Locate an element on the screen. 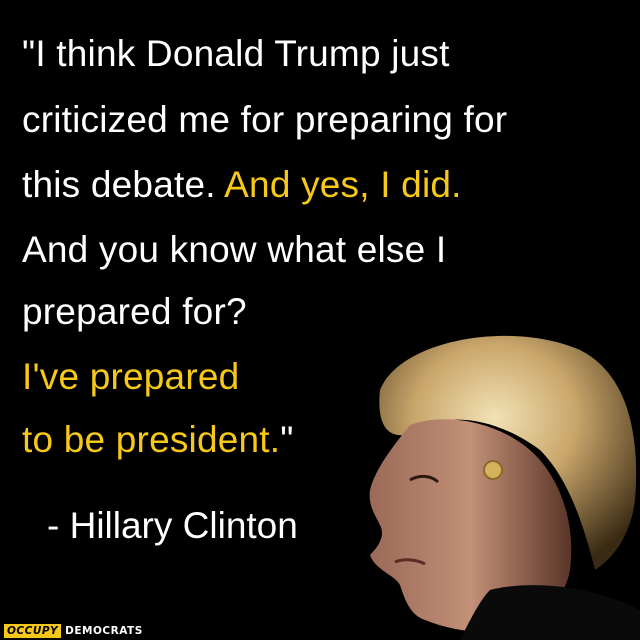  brand-logo-democrats: DEMOCRATS is located at coordinates (104, 631).